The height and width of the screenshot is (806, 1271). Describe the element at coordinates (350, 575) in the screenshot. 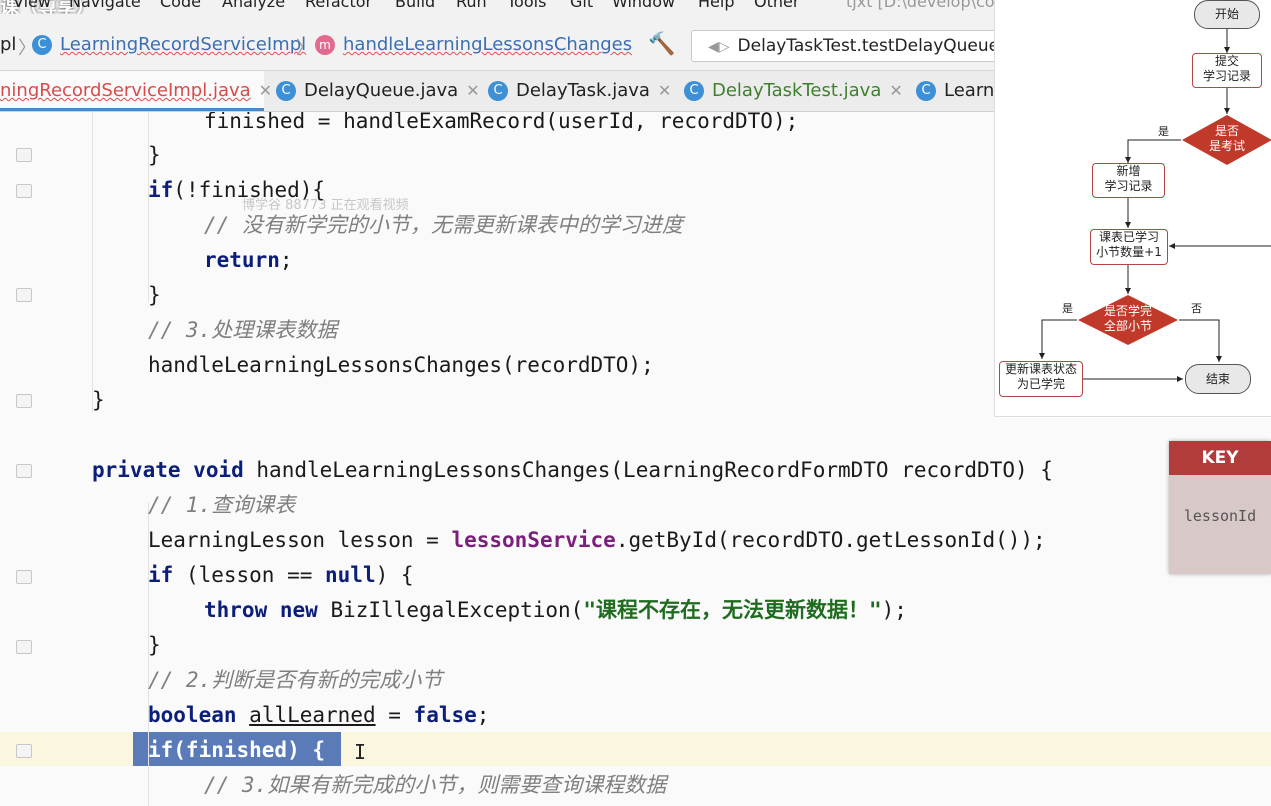

I see `keyword: null` at that location.